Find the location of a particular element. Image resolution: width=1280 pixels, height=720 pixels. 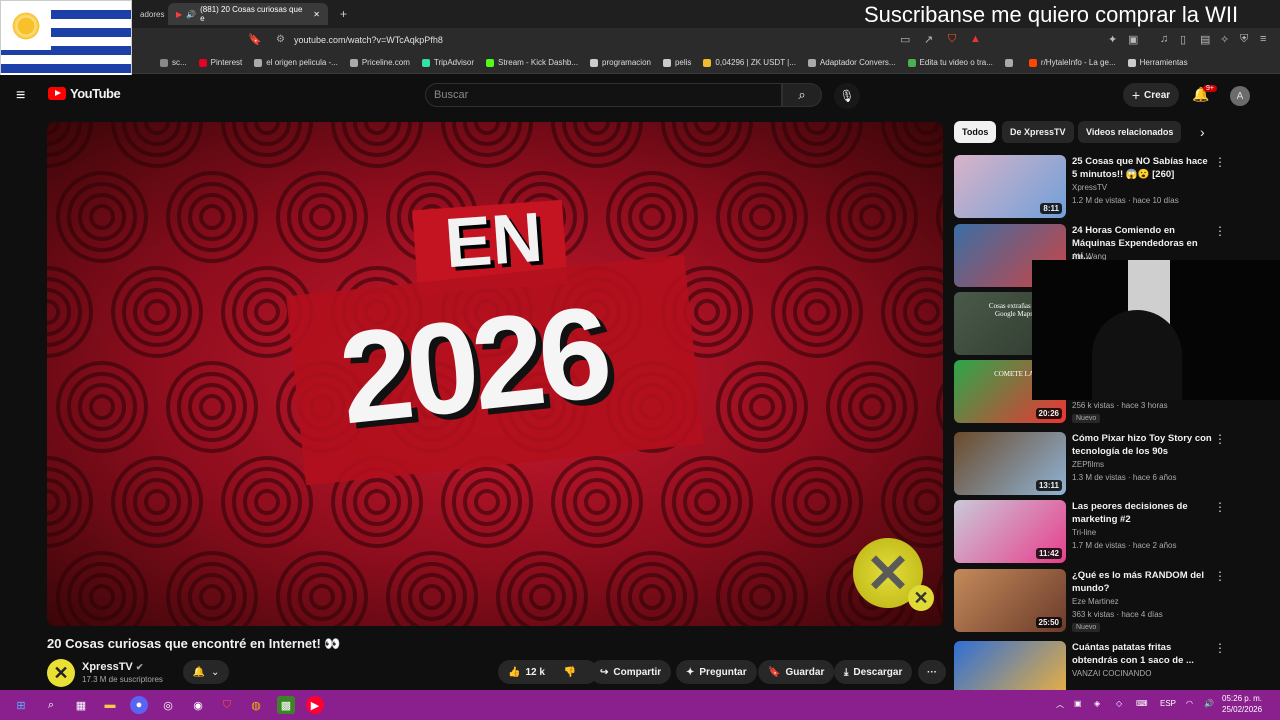

download-button: ⤓ Descargar is located at coordinates (873, 672).